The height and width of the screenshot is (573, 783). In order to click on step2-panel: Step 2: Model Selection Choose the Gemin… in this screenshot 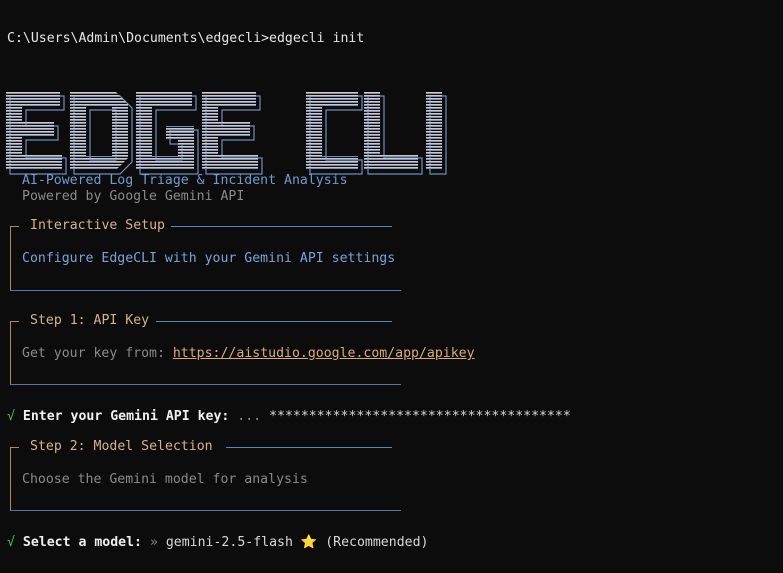, I will do `click(205, 475)`.